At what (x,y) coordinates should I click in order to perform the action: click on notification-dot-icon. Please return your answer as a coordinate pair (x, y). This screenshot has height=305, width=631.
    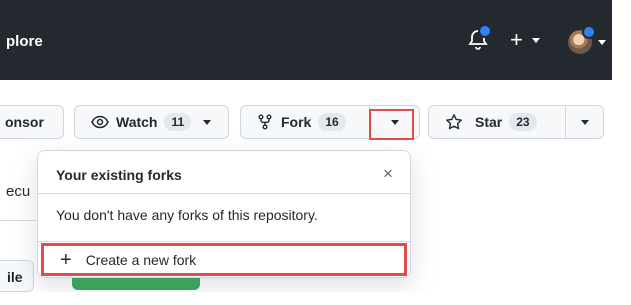
    Looking at the image, I should click on (485, 31).